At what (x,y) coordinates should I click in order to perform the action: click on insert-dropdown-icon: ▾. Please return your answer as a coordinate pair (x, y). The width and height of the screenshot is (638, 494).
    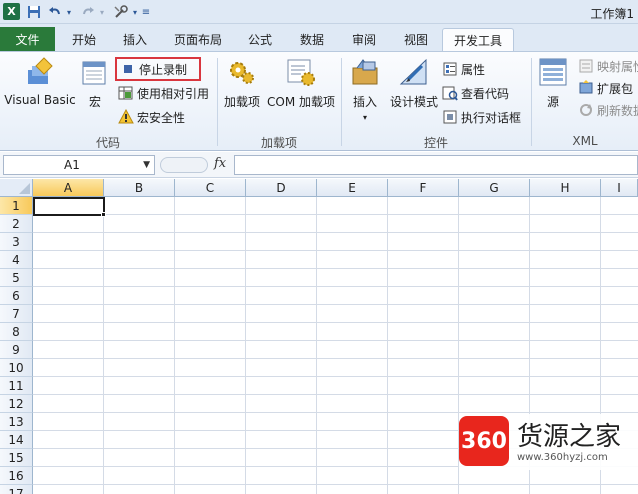
    Looking at the image, I should click on (364, 117).